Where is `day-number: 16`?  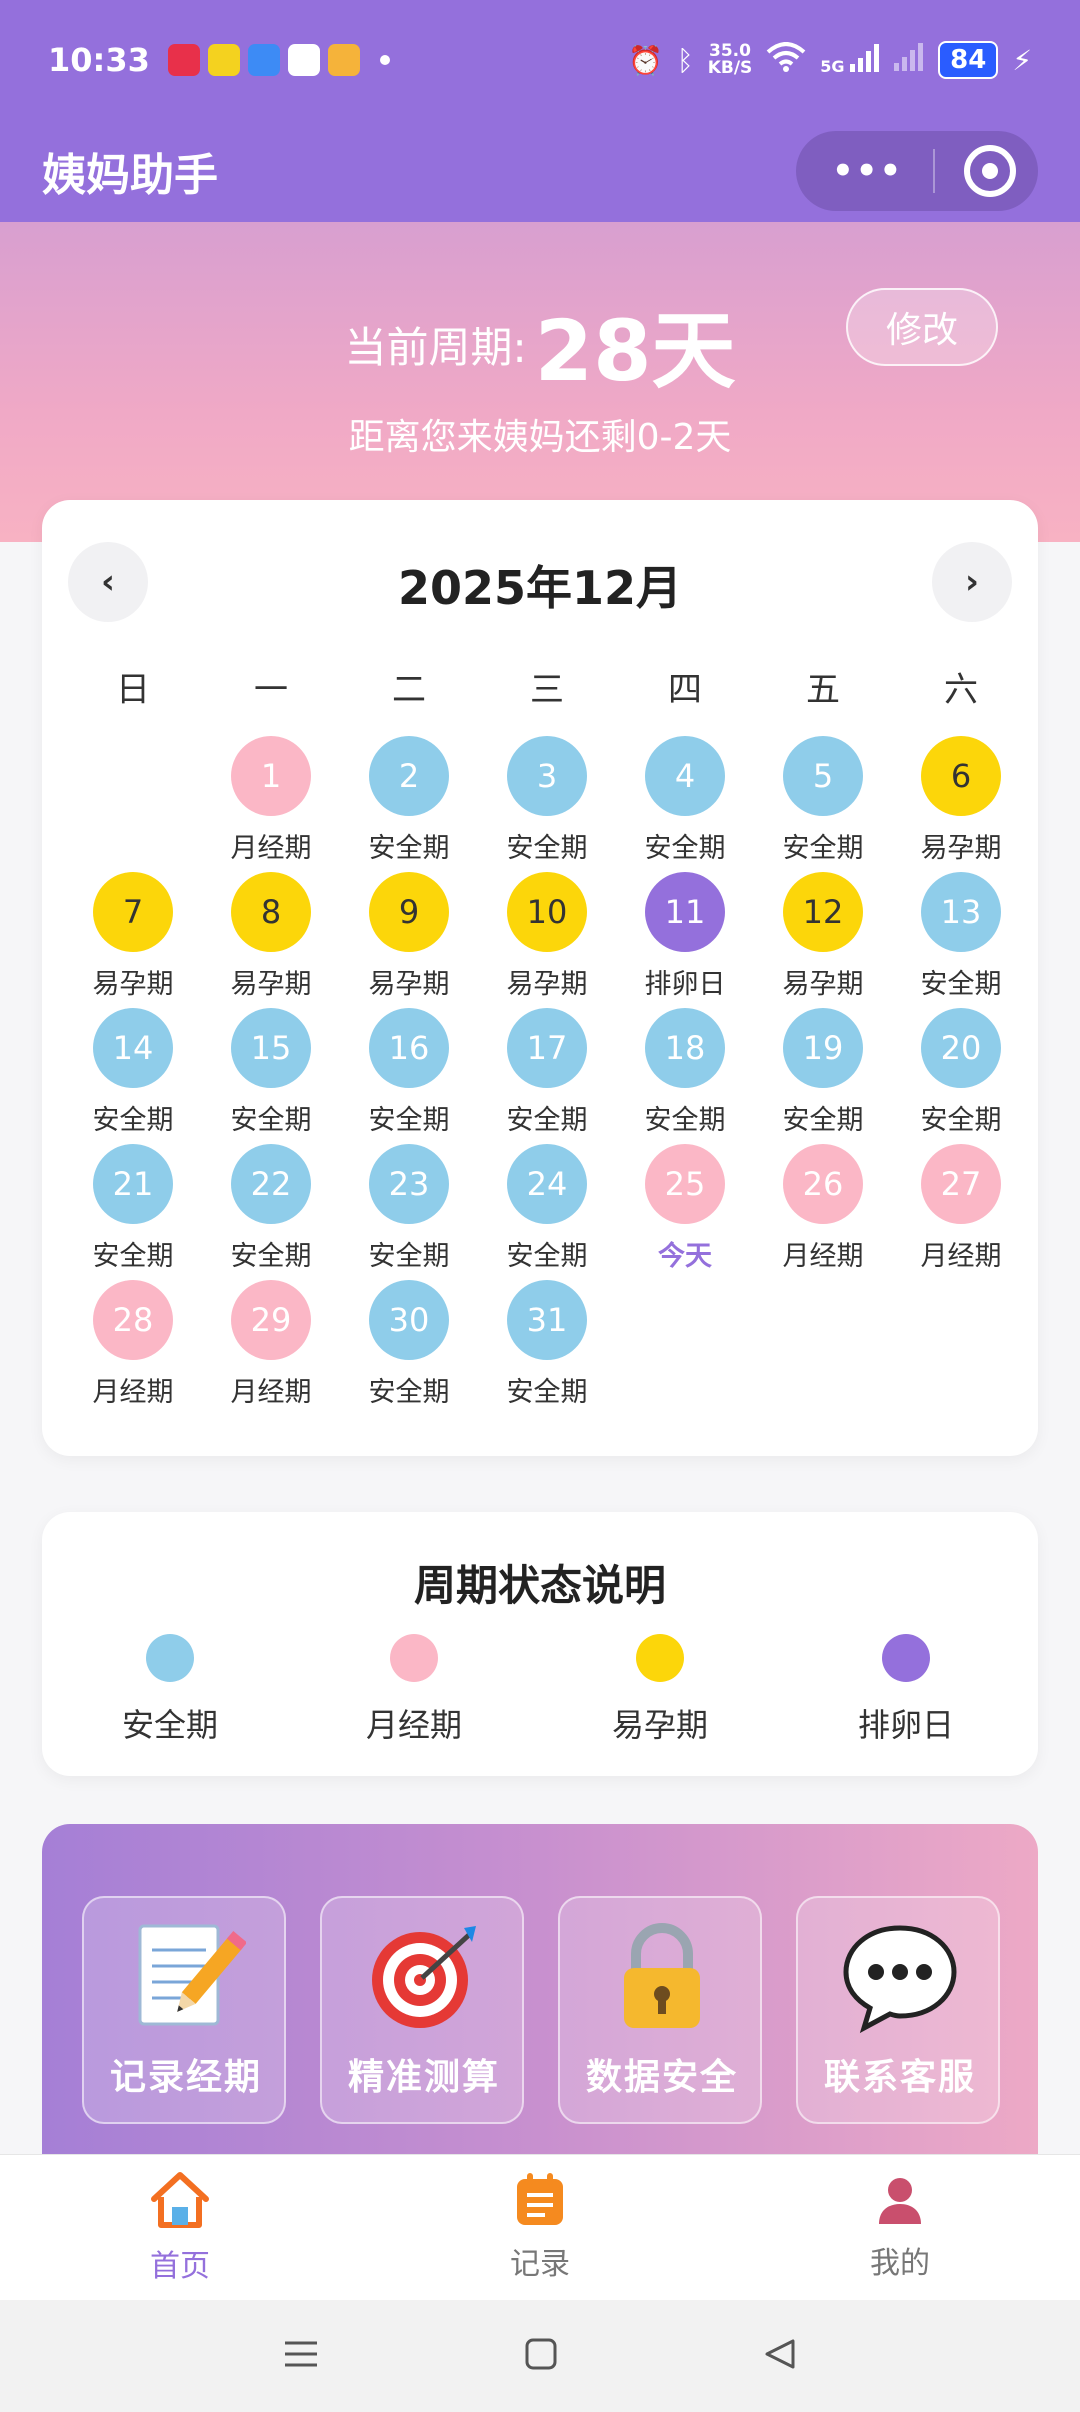 day-number: 16 is located at coordinates (409, 1048).